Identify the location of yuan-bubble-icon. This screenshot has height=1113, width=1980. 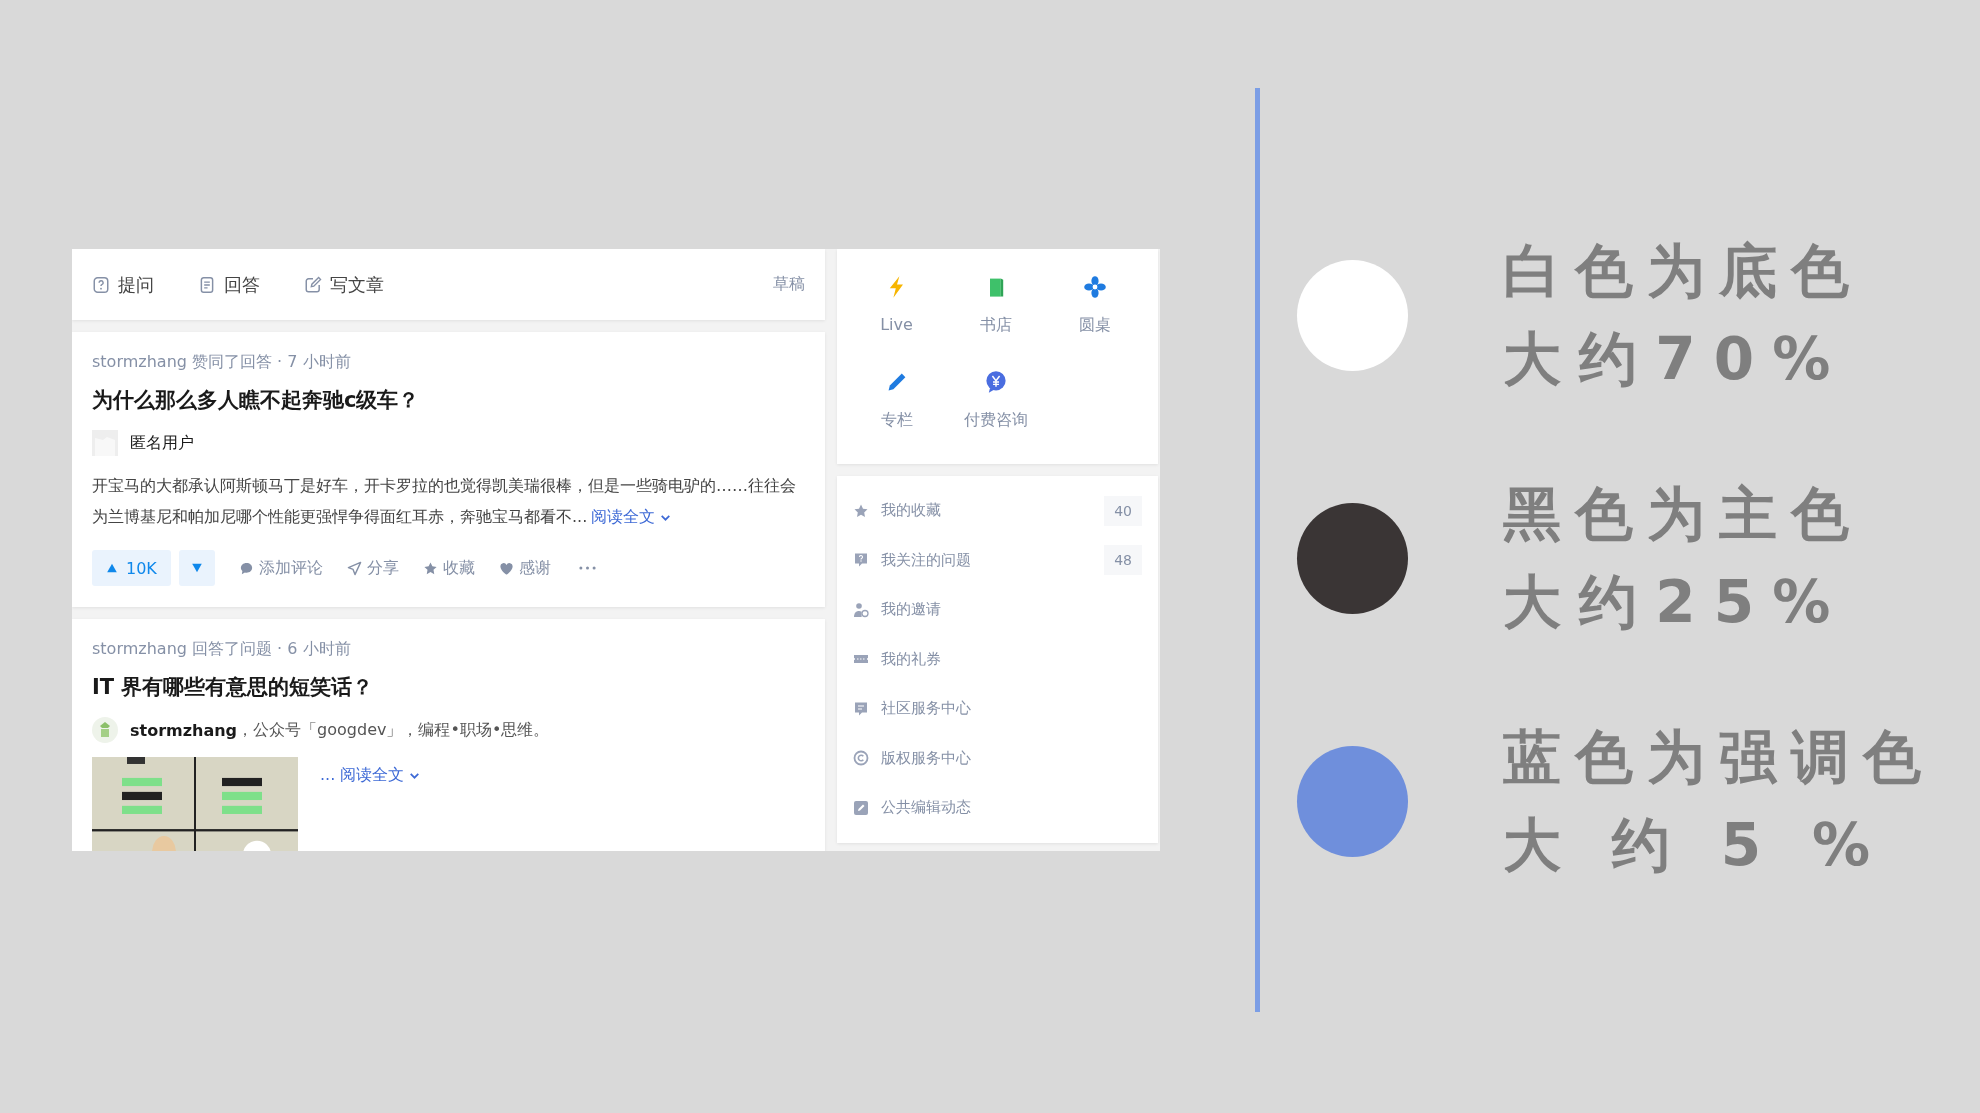
(995, 382).